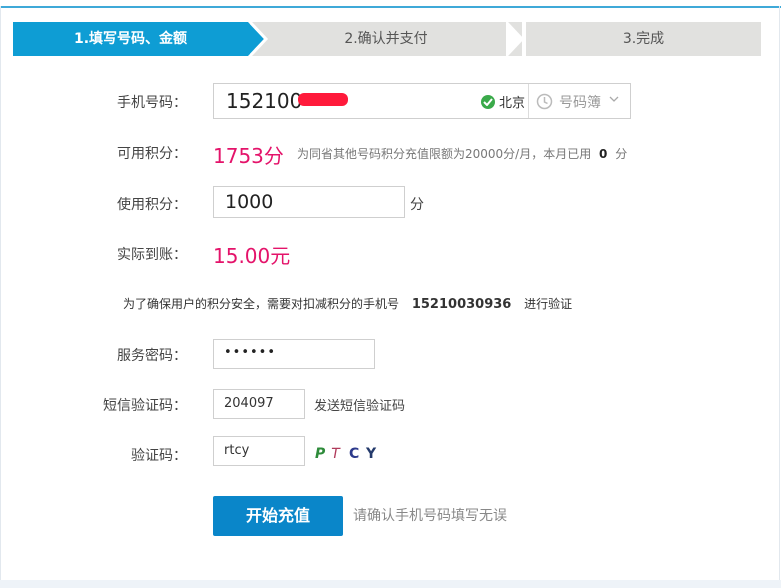  I want to click on points-used: 0, so click(603, 154).